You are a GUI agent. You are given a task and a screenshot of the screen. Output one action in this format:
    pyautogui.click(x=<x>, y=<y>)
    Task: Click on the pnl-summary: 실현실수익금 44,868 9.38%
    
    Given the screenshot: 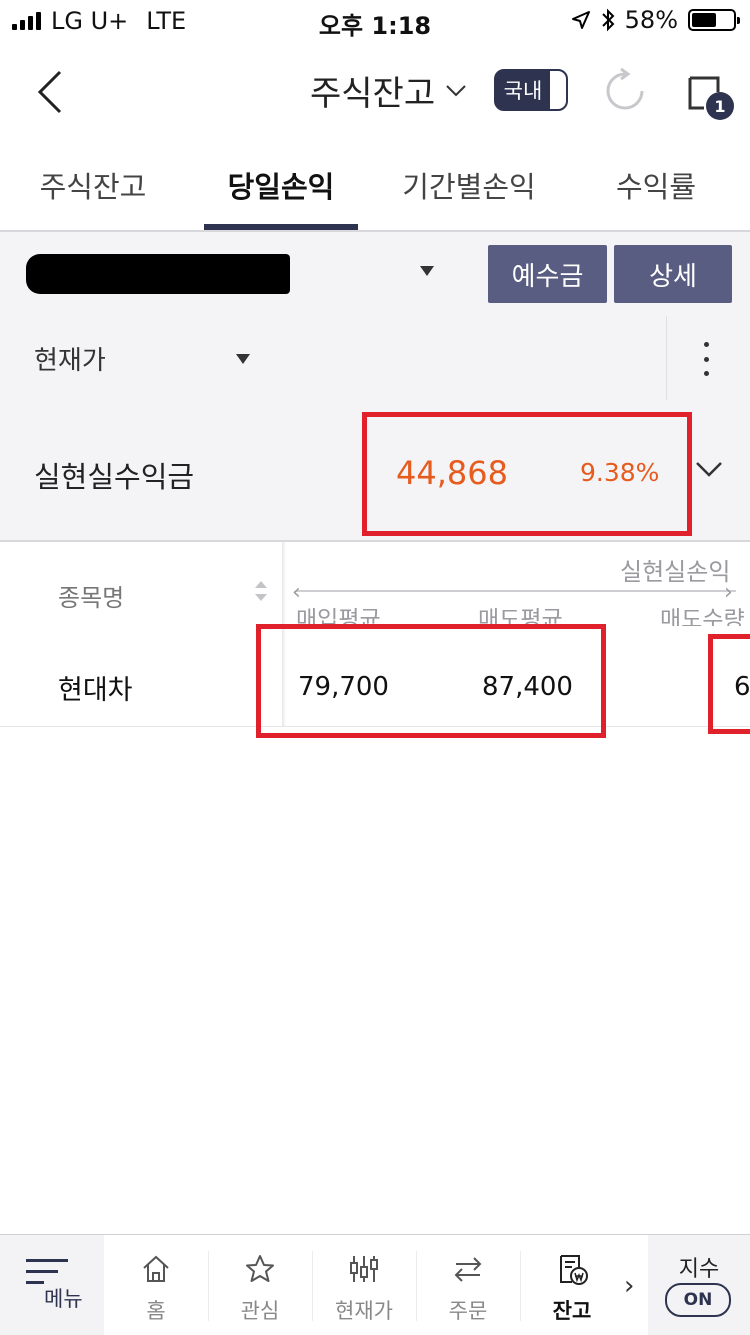 What is the action you would take?
    pyautogui.click(x=375, y=471)
    